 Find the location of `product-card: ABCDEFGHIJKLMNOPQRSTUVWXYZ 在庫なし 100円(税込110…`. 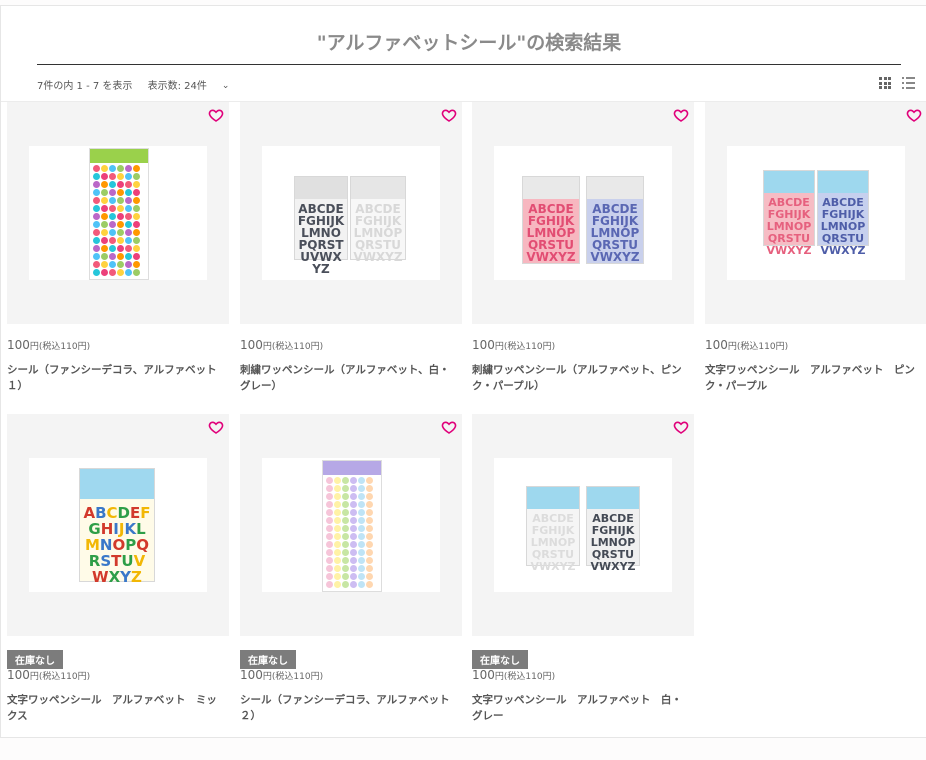

product-card: ABCDEFGHIJKLMNOPQRSTUVWXYZ 在庫なし 100円(税込110… is located at coordinates (118, 568).